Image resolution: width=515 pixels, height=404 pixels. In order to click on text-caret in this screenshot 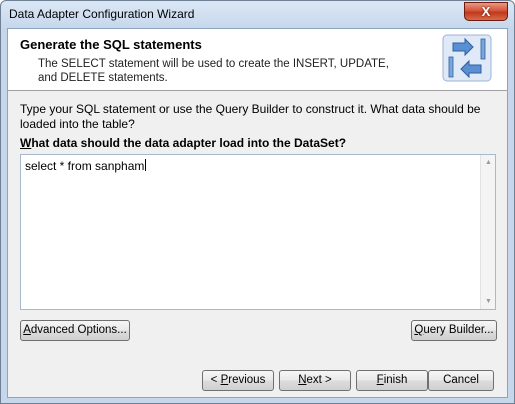, I will do `click(146, 165)`.